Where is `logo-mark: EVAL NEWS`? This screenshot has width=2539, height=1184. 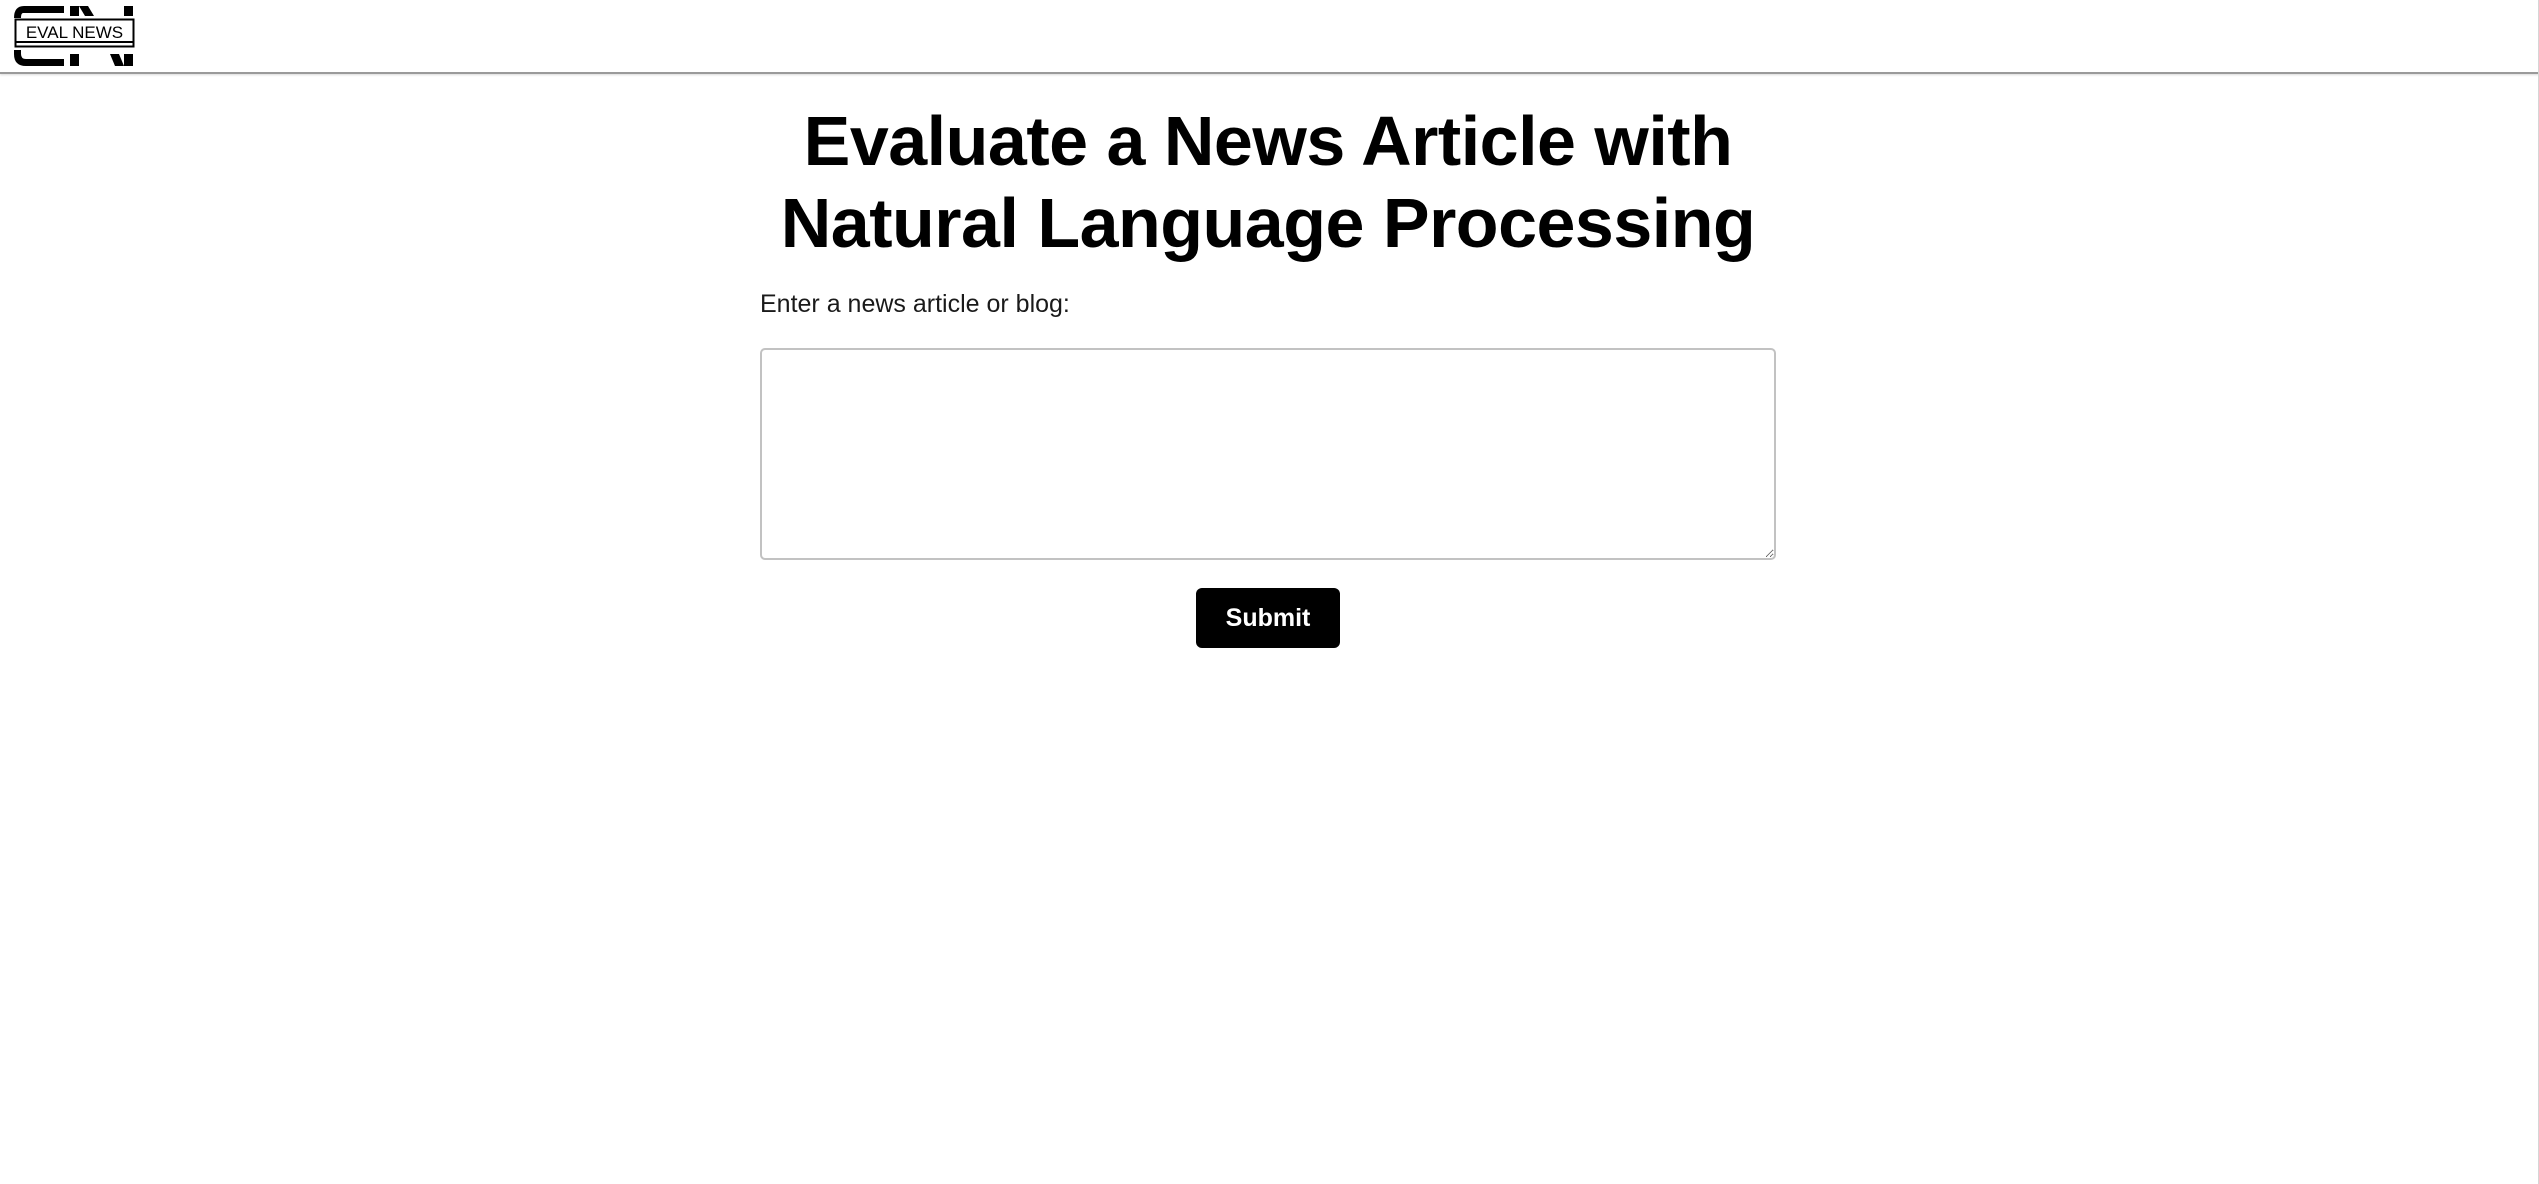
logo-mark: EVAL NEWS is located at coordinates (75, 36).